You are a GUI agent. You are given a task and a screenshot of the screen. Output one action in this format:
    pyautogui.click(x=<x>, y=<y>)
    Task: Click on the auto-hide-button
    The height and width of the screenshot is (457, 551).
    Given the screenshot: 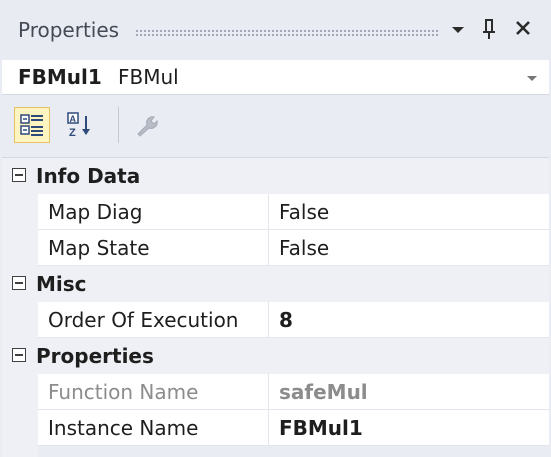 What is the action you would take?
    pyautogui.click(x=490, y=29)
    